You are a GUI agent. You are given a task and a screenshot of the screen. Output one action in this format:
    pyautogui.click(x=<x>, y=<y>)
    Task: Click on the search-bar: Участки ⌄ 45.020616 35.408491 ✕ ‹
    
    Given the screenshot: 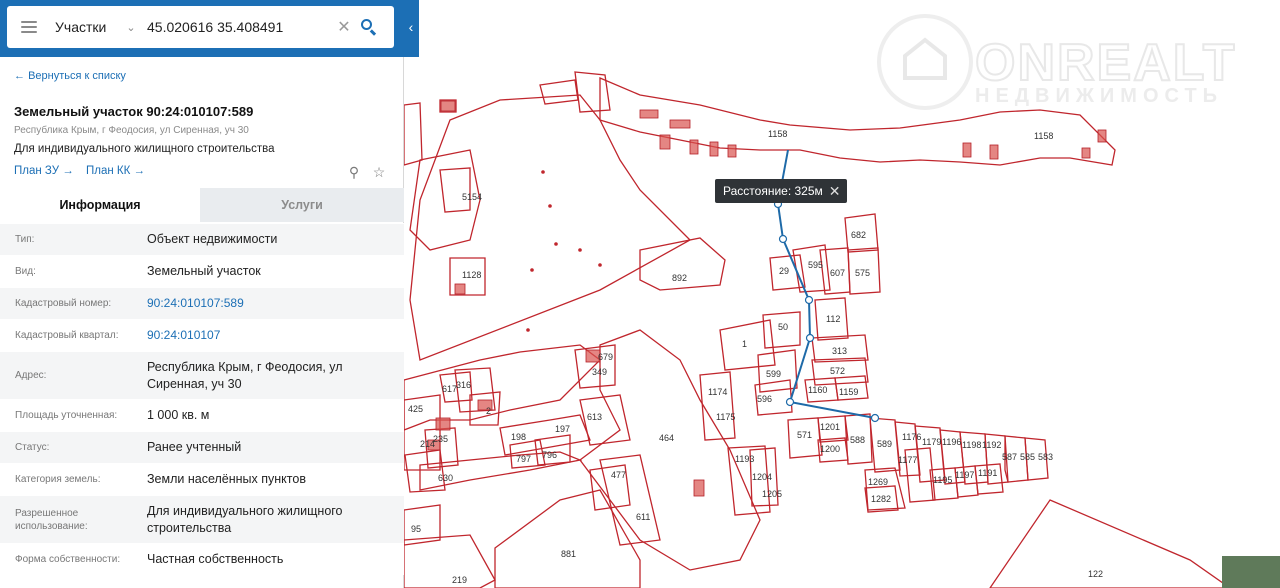 What is the action you would take?
    pyautogui.click(x=209, y=28)
    